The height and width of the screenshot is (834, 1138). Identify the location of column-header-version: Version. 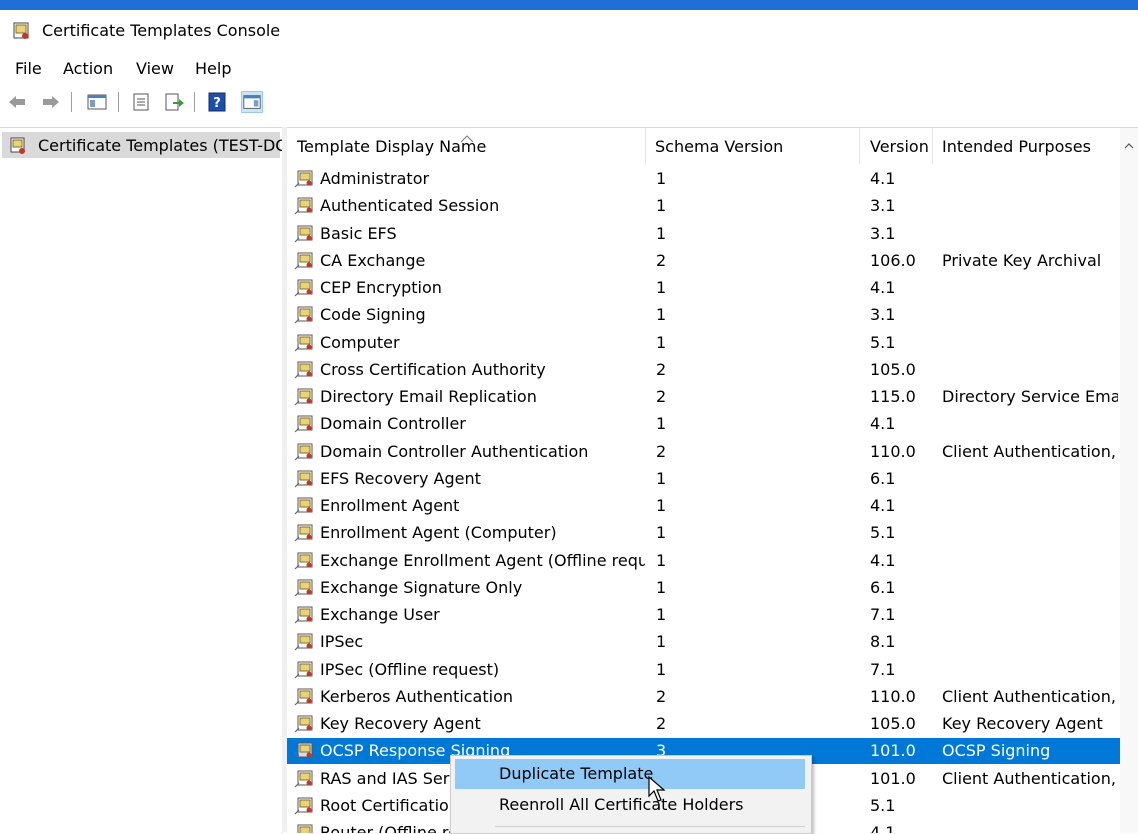
(899, 146).